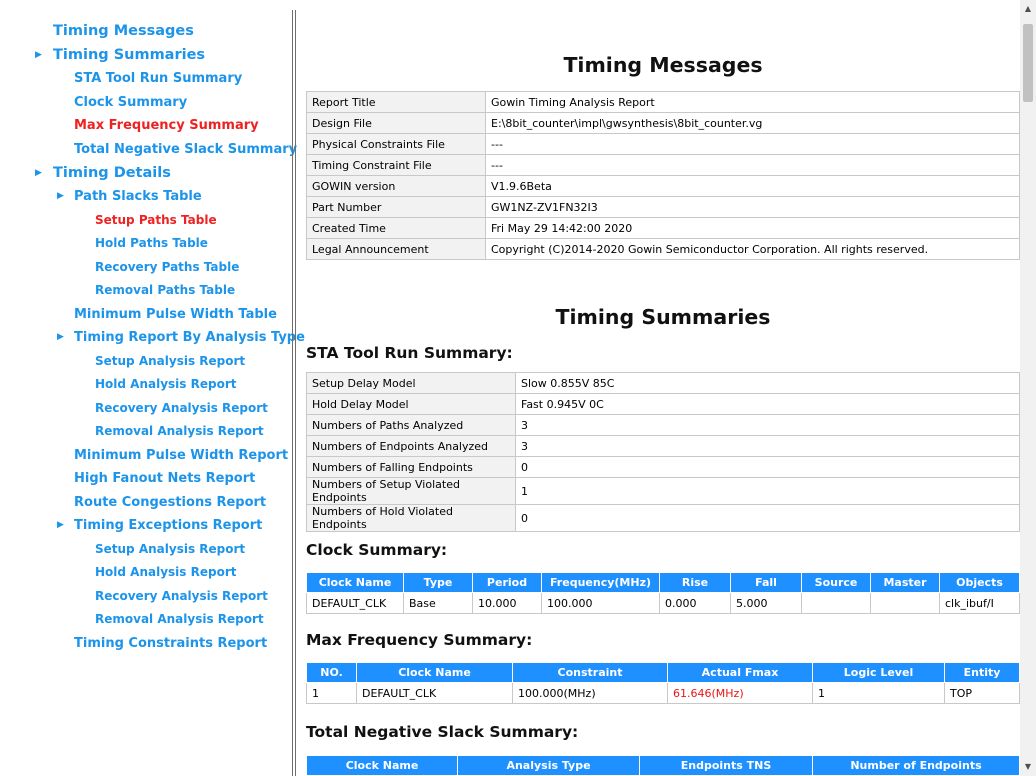 Image resolution: width=1036 pixels, height=776 pixels. I want to click on nav-item-timing-exceptions-report: ▶ Timing Exceptions Report, so click(152, 526).